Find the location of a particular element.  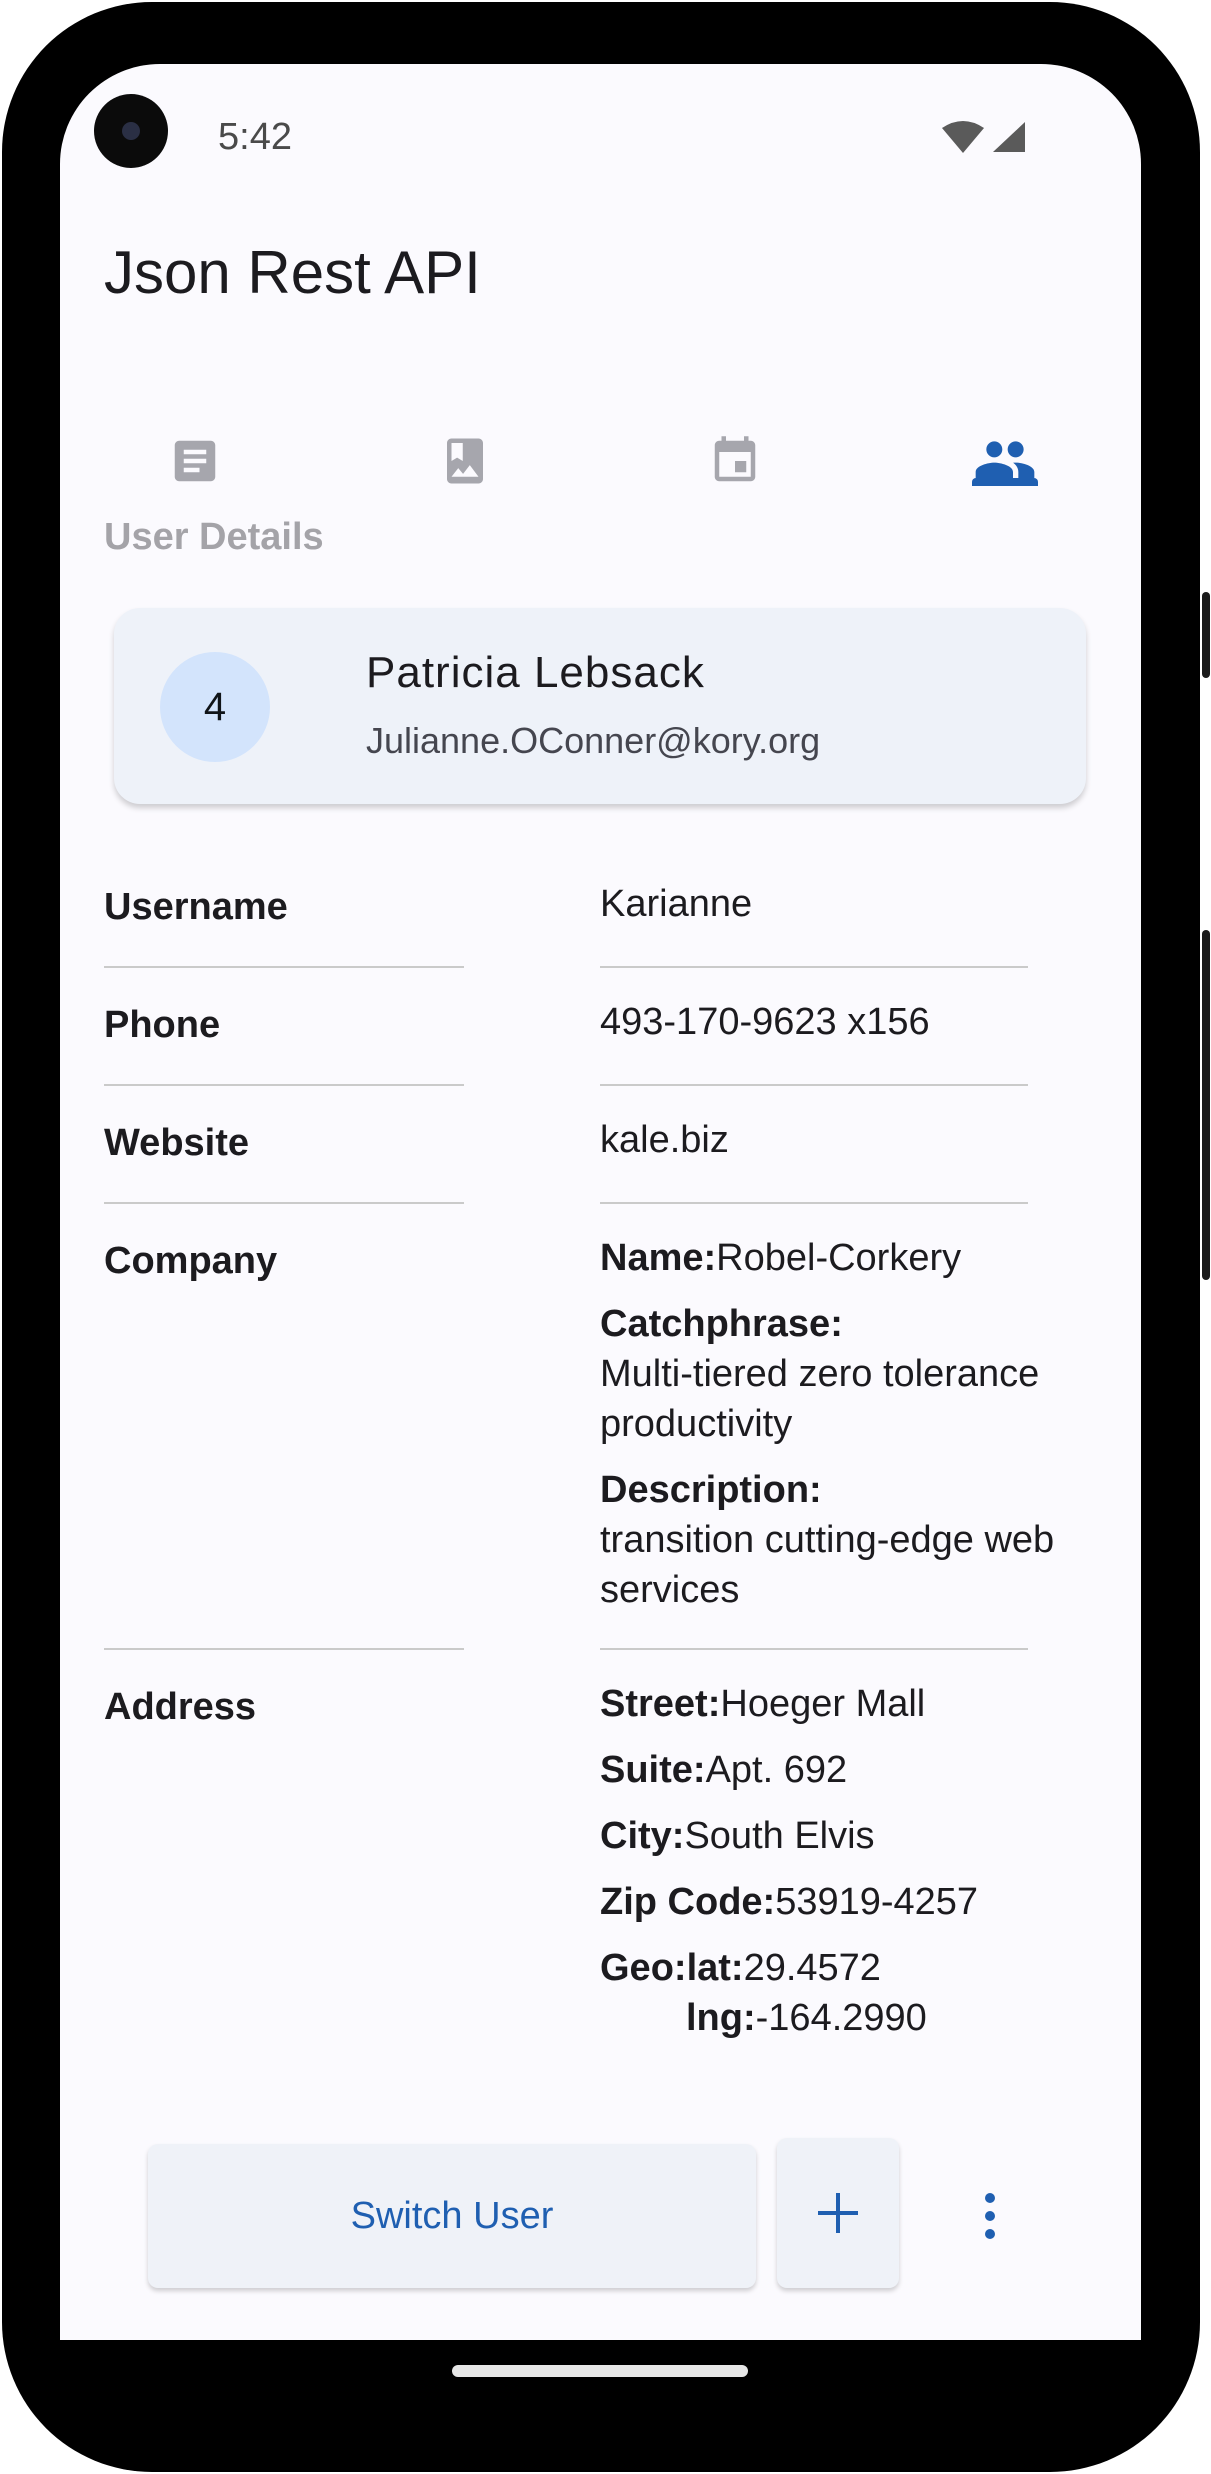

add-user-button is located at coordinates (838, 2213).